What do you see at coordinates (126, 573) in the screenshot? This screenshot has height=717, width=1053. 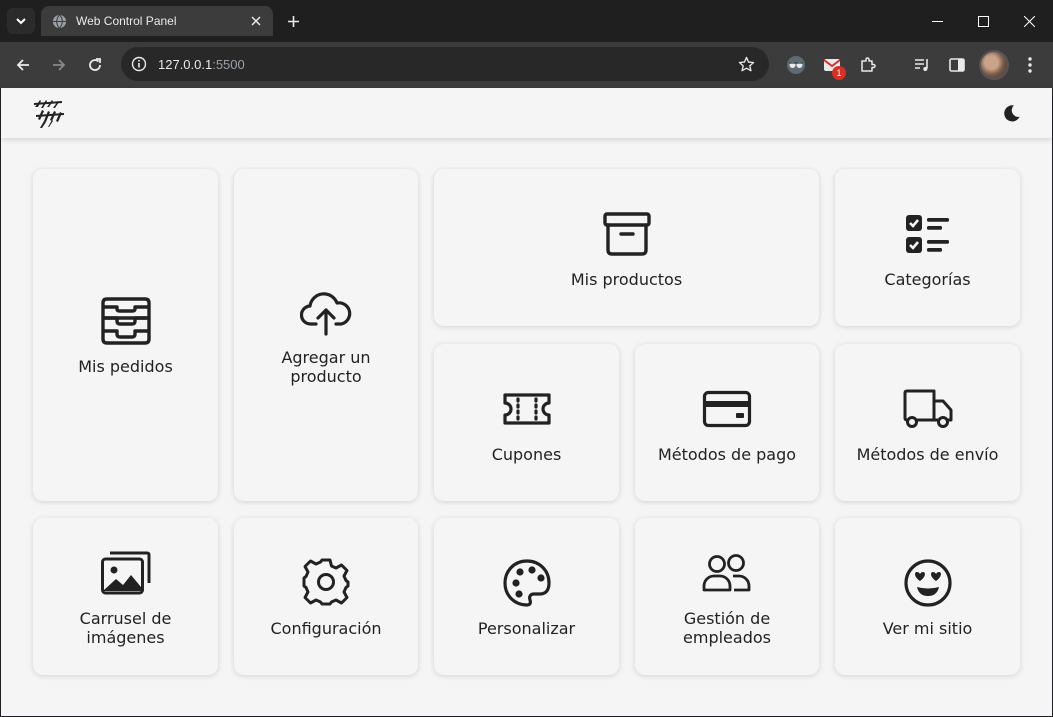 I see `images-icon` at bounding box center [126, 573].